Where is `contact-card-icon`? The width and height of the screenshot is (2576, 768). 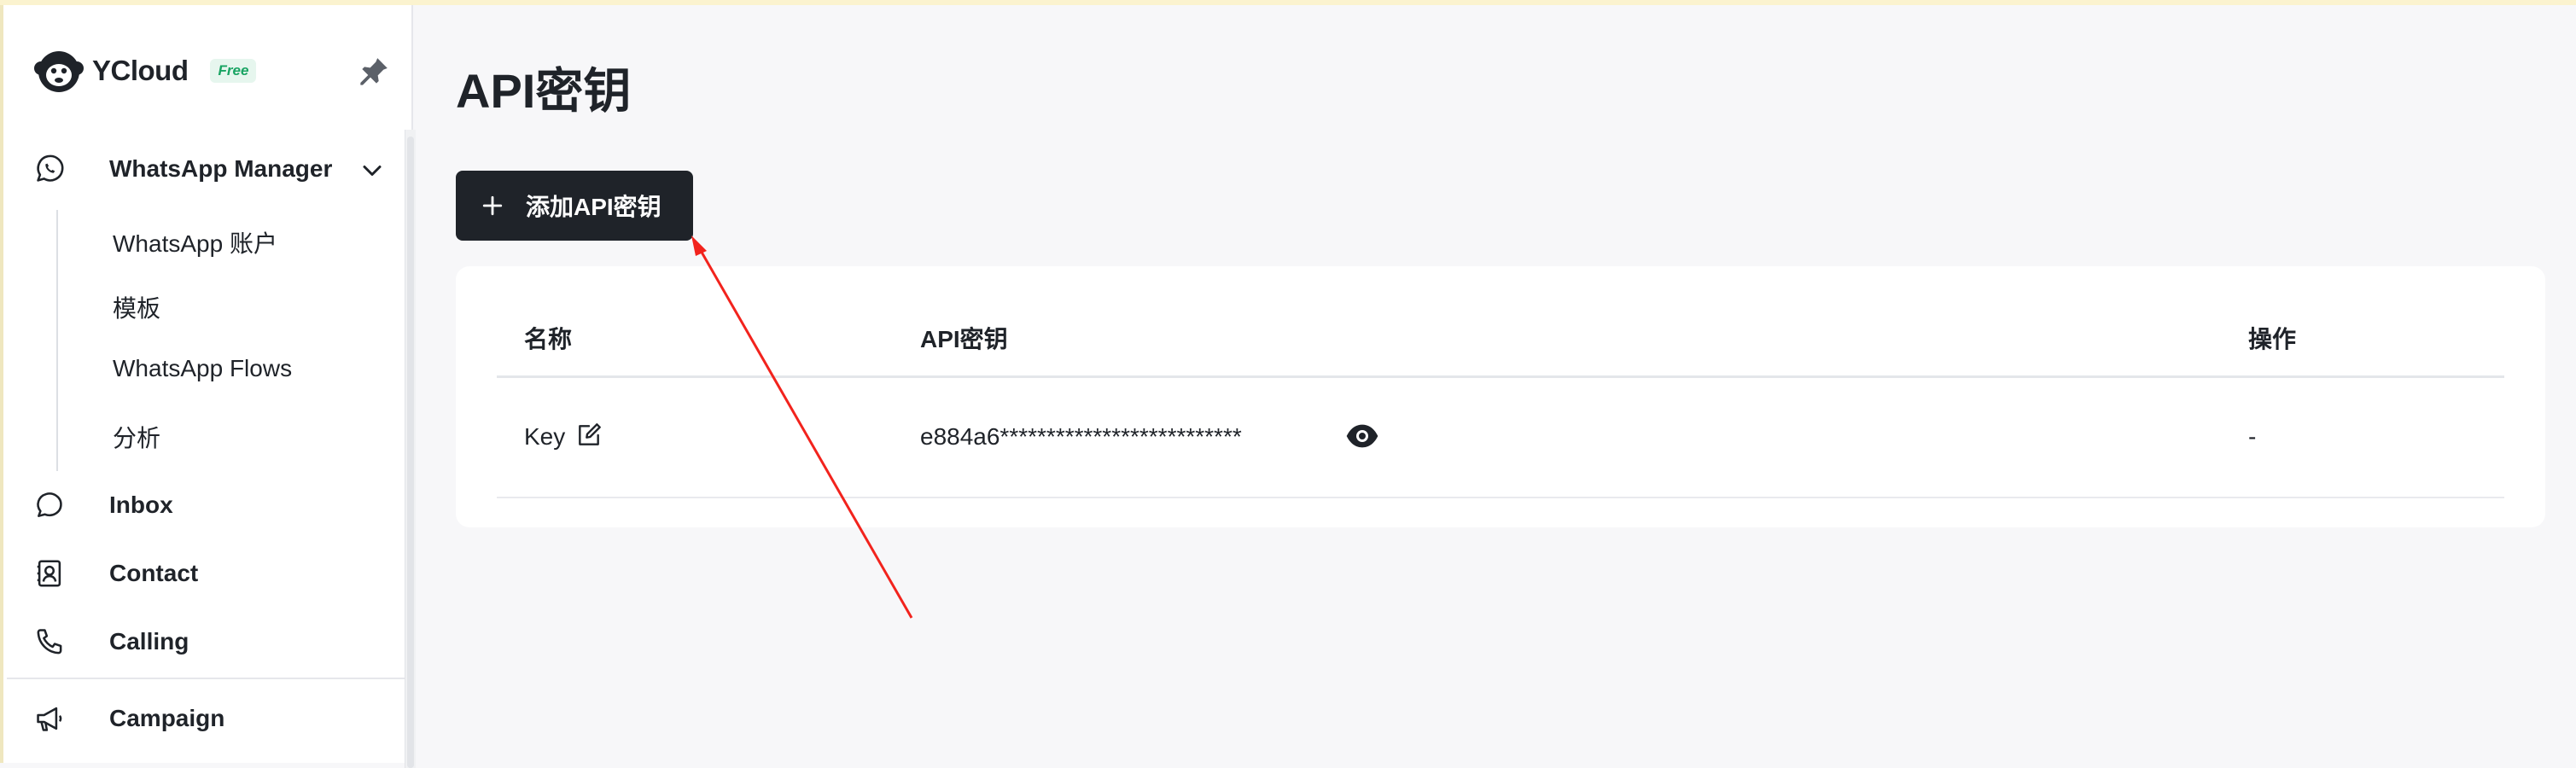
contact-card-icon is located at coordinates (49, 573).